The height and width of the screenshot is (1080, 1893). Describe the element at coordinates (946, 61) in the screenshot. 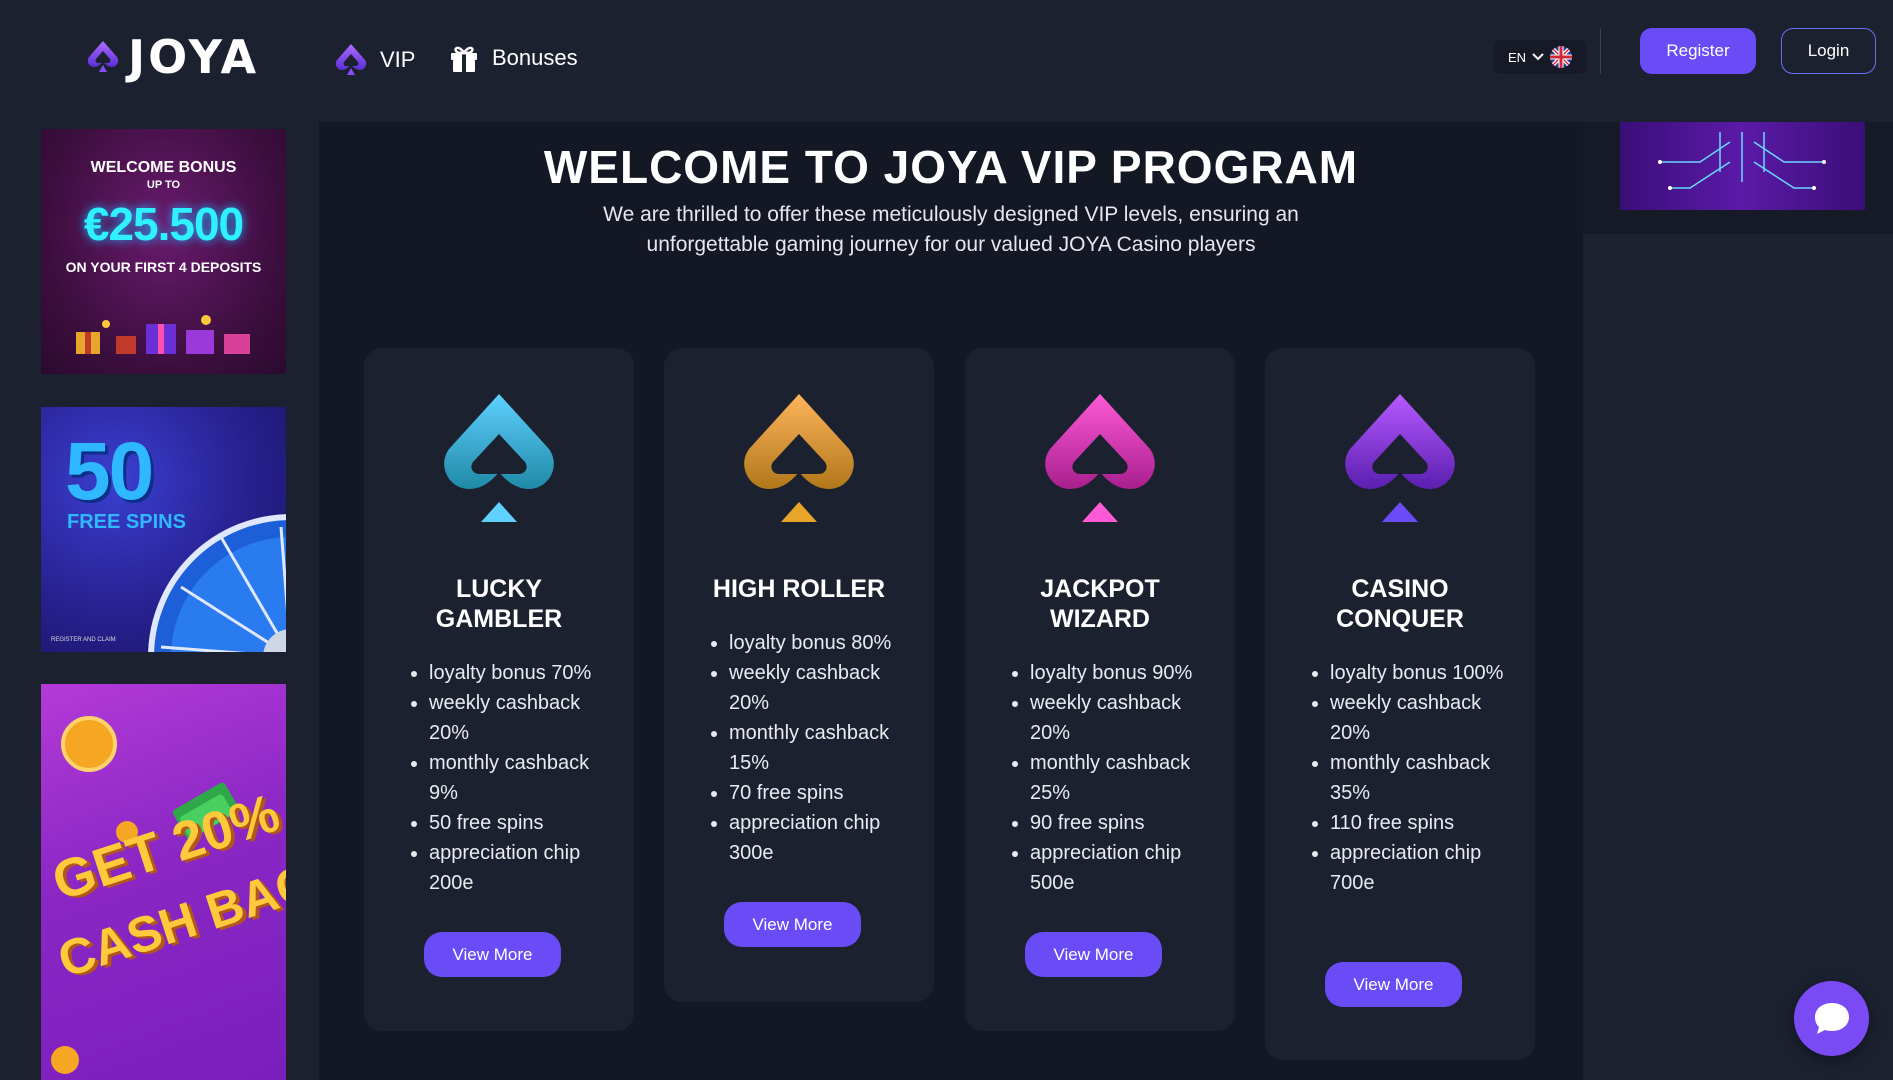

I see `top-header: JOYA VIP Bonuses EN Register Login` at that location.